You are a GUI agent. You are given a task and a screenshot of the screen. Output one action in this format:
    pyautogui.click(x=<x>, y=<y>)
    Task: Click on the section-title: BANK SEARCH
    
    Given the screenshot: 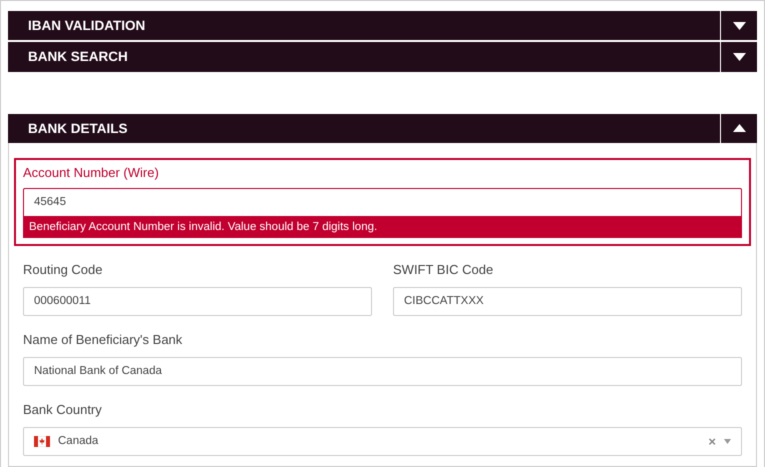 What is the action you would take?
    pyautogui.click(x=78, y=57)
    